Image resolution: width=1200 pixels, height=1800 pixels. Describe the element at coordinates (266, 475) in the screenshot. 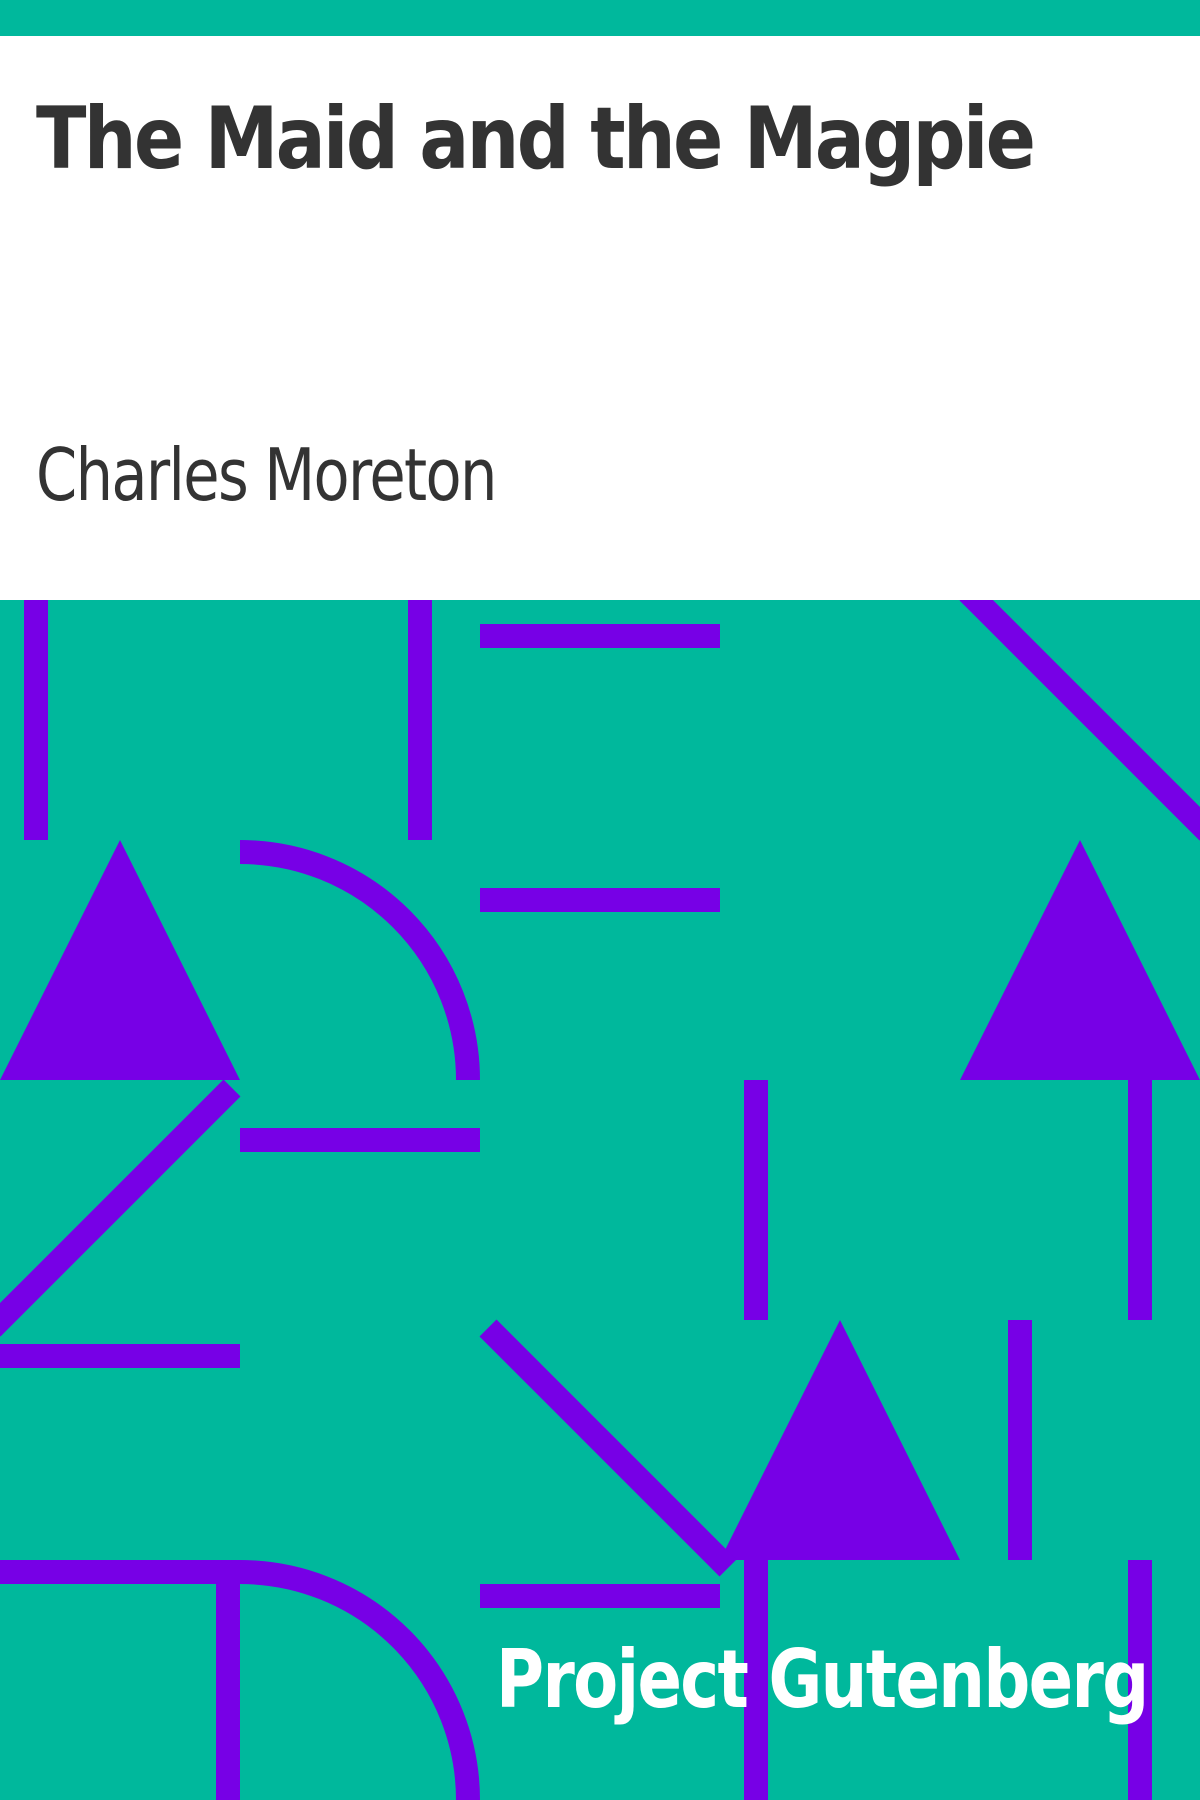

I see `book-author: Charles Moreton` at that location.